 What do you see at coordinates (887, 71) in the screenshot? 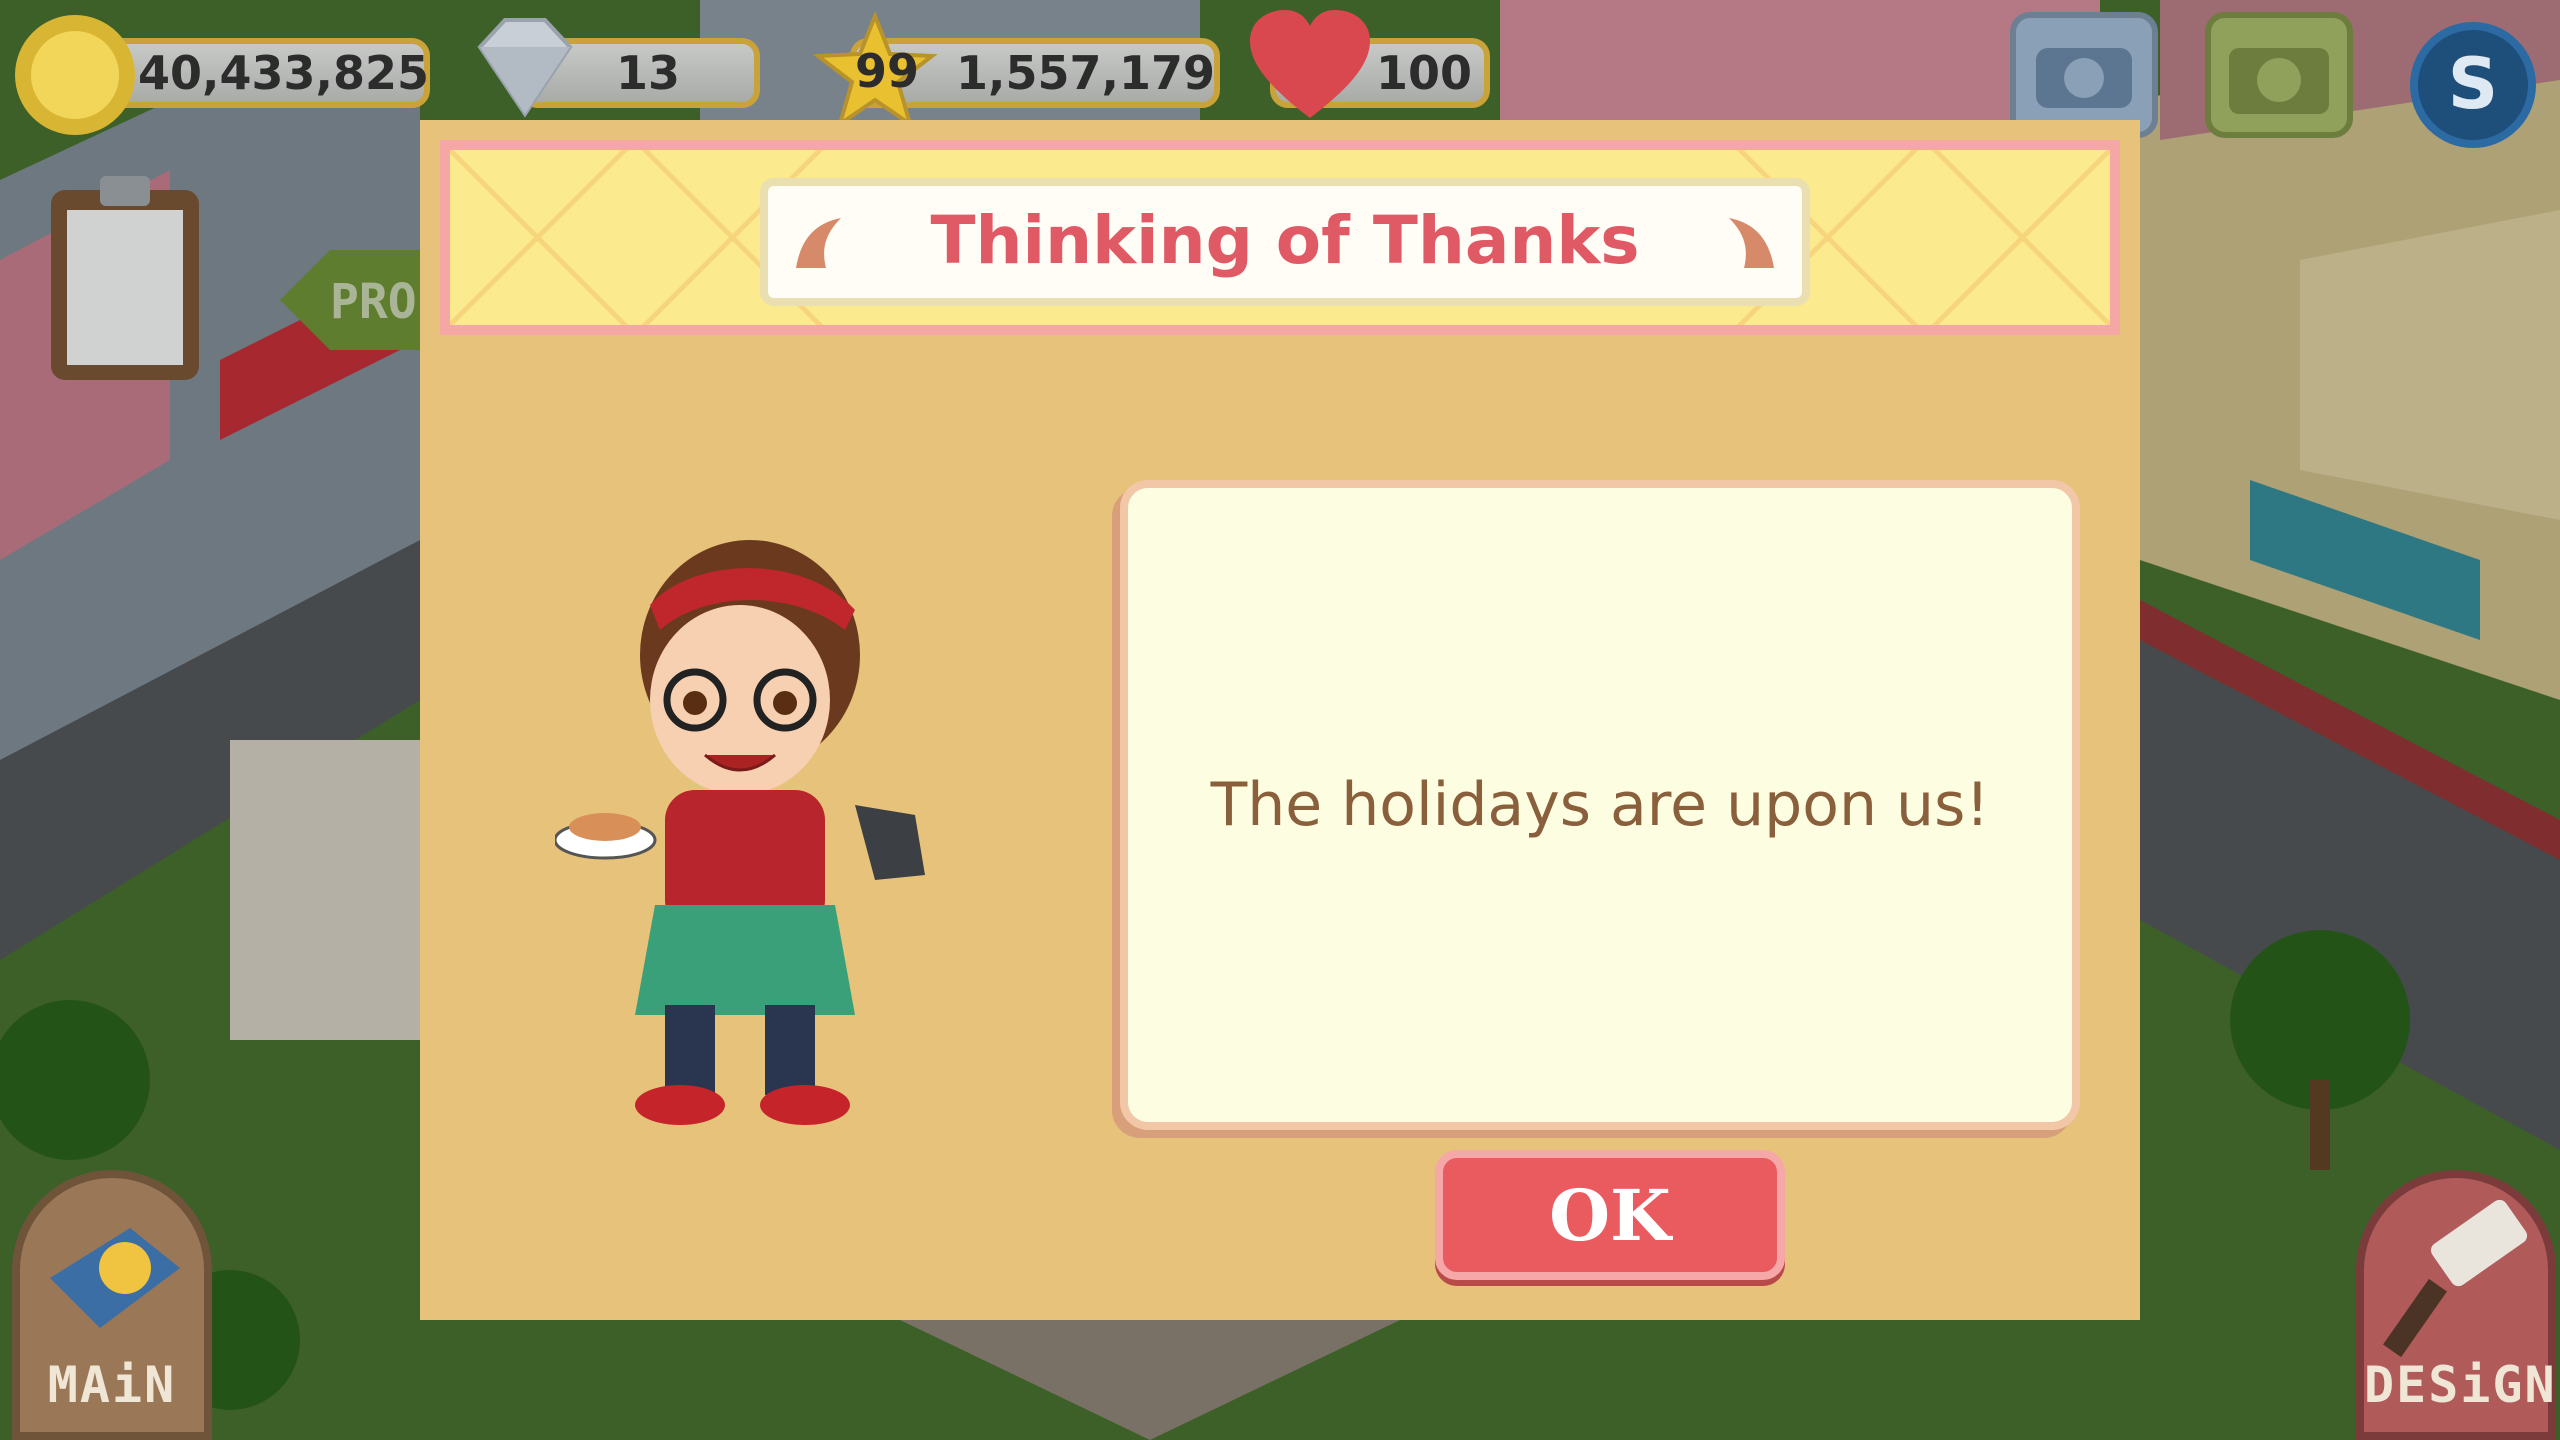
I see `level-value: 99` at bounding box center [887, 71].